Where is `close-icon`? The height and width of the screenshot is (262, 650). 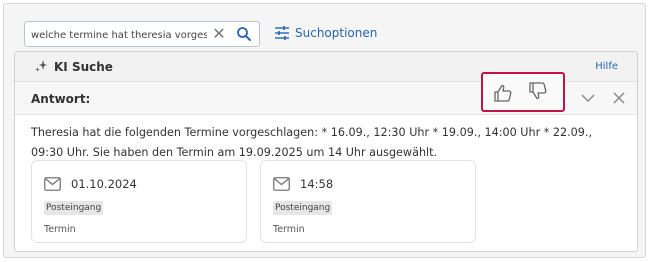
close-icon is located at coordinates (619, 98).